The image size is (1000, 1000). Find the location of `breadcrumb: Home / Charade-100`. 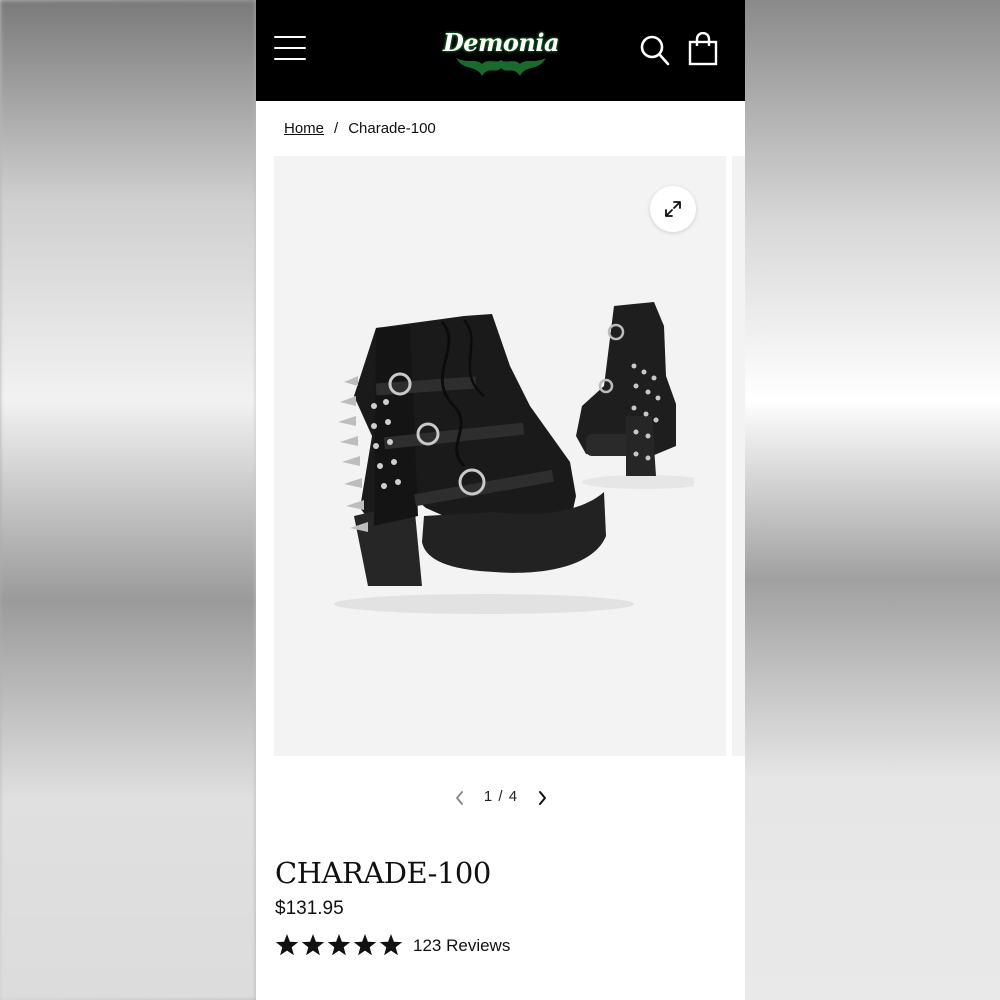

breadcrumb: Home / Charade-100 is located at coordinates (360, 128).